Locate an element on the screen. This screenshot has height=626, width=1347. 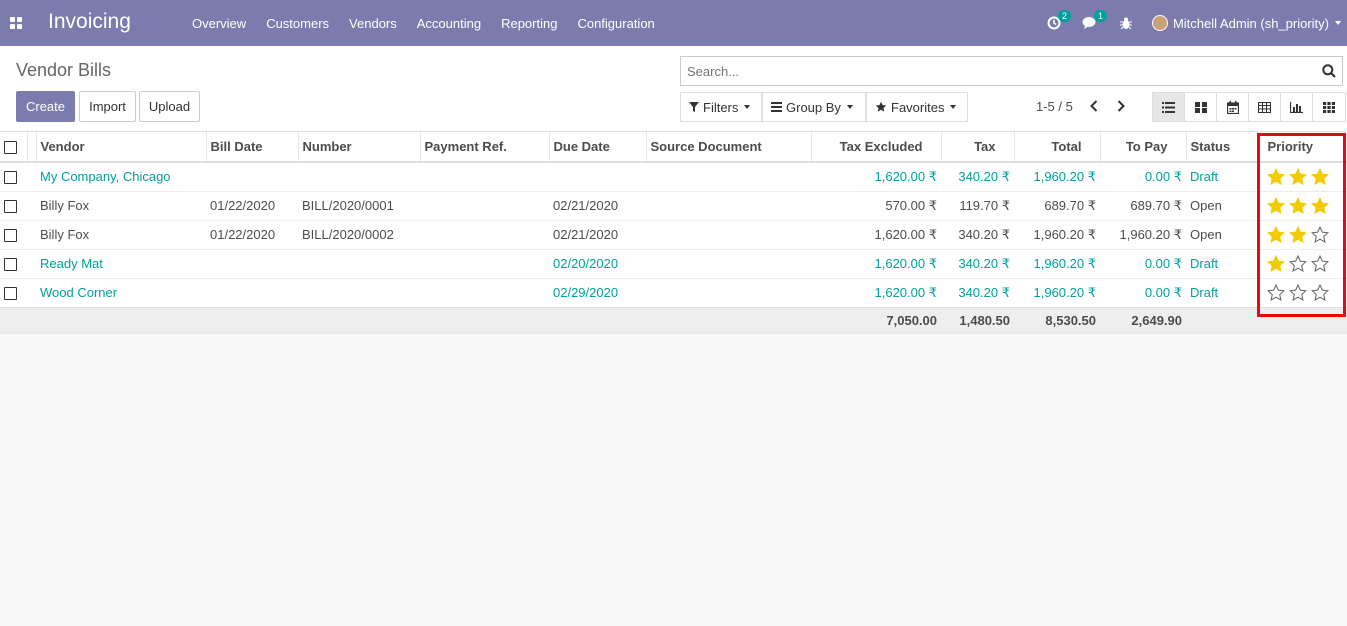
view-switcher is located at coordinates (1249, 107).